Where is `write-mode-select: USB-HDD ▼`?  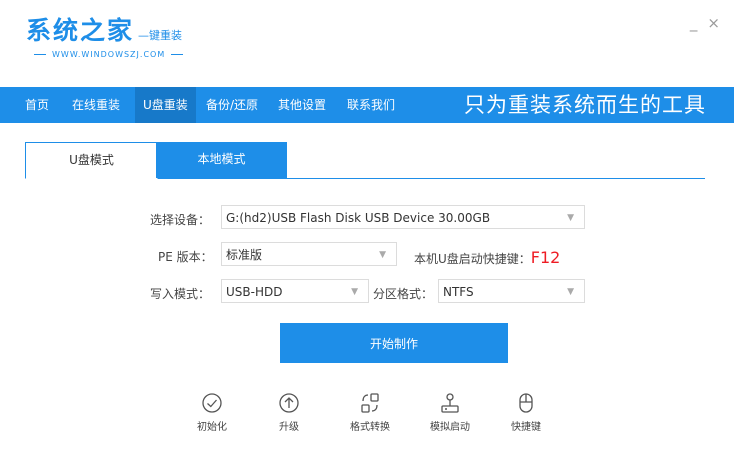
write-mode-select: USB-HDD ▼ is located at coordinates (295, 291).